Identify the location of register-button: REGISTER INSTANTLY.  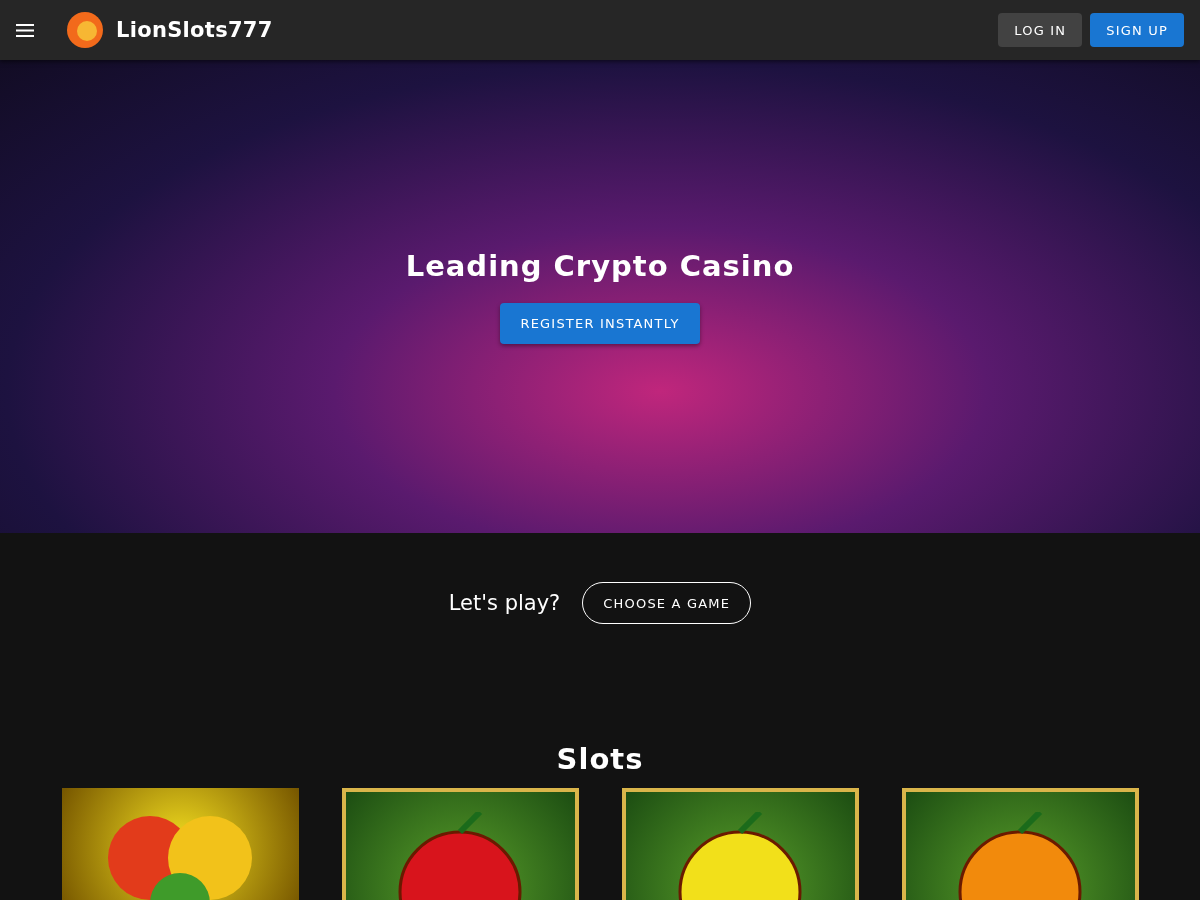
(600, 323).